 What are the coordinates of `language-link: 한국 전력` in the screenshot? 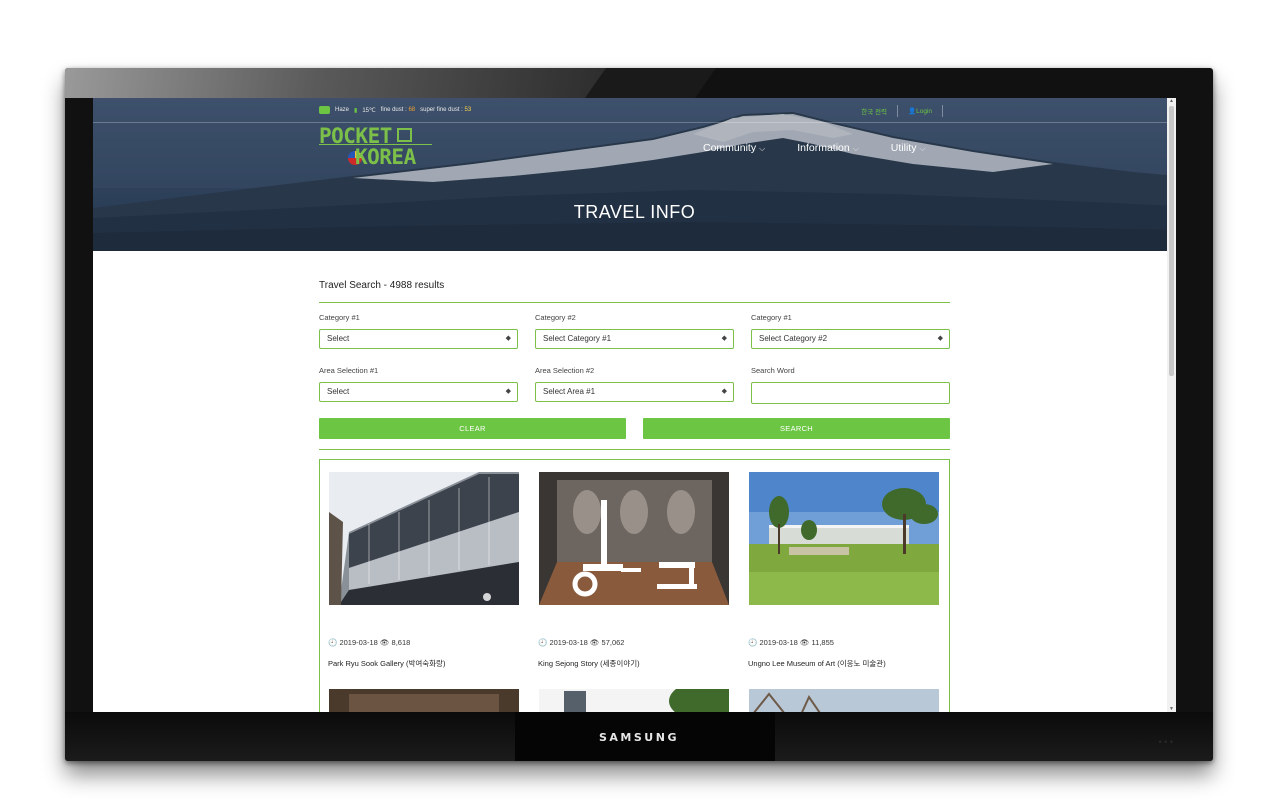 It's located at (874, 111).